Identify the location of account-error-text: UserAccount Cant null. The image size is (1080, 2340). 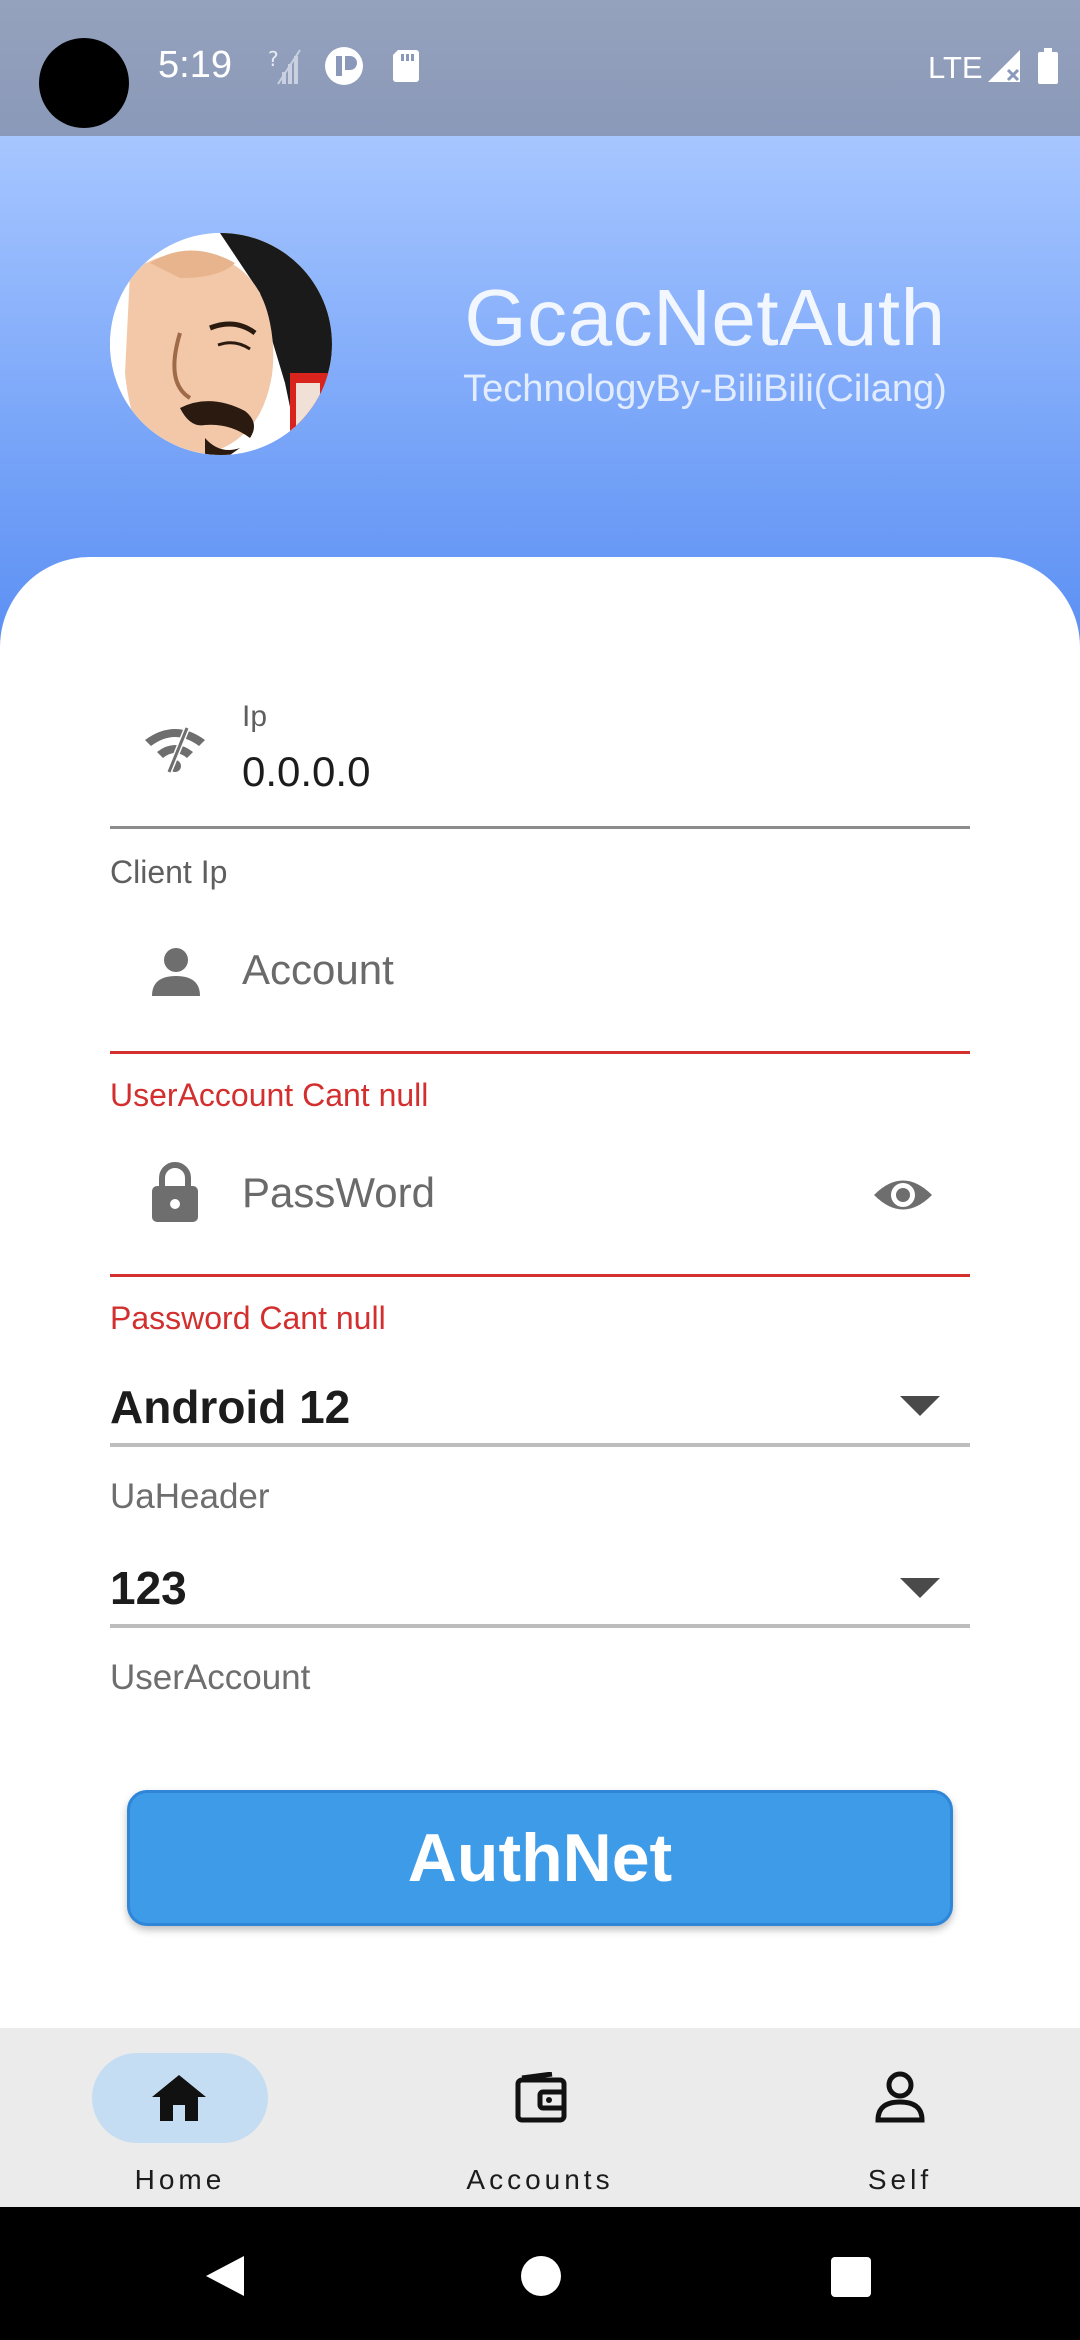
(269, 1095).